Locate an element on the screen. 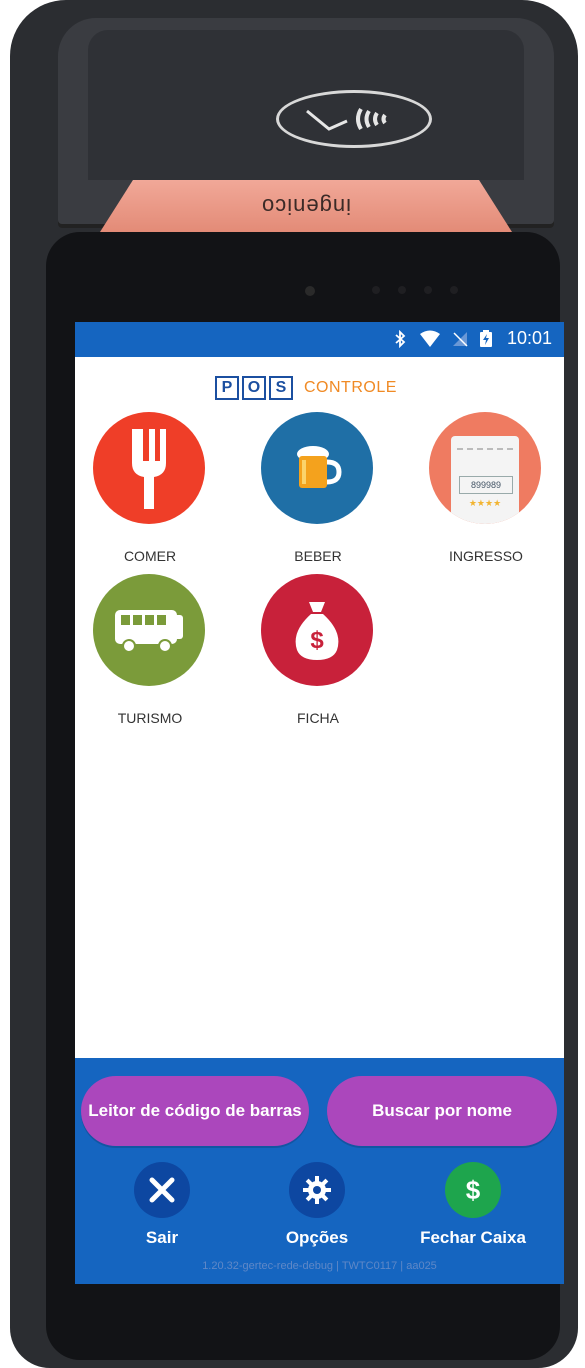  brand-label: ingenico is located at coordinates (306, 206).